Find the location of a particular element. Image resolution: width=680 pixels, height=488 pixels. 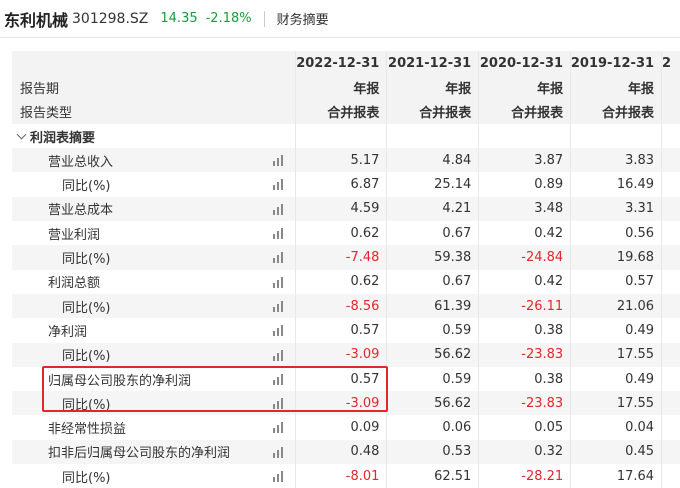

table-cell: 4.21 is located at coordinates (433, 209).